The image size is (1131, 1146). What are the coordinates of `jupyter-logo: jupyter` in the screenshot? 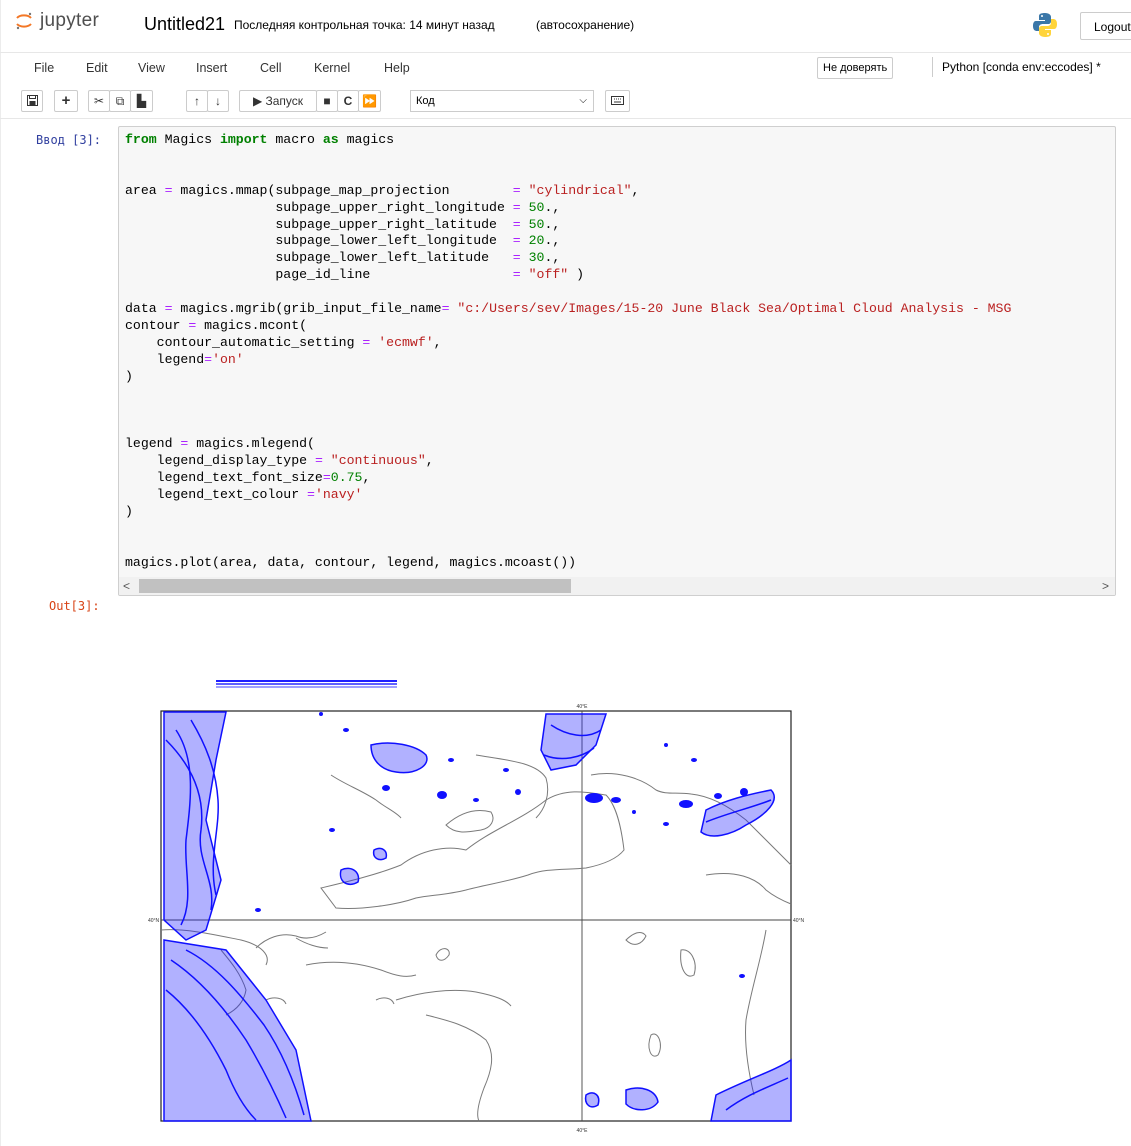 It's located at (56, 21).